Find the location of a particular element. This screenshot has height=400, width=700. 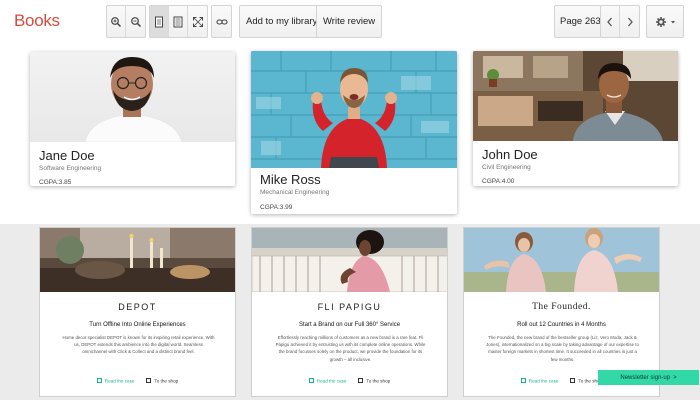

link-icon is located at coordinates (221, 21).